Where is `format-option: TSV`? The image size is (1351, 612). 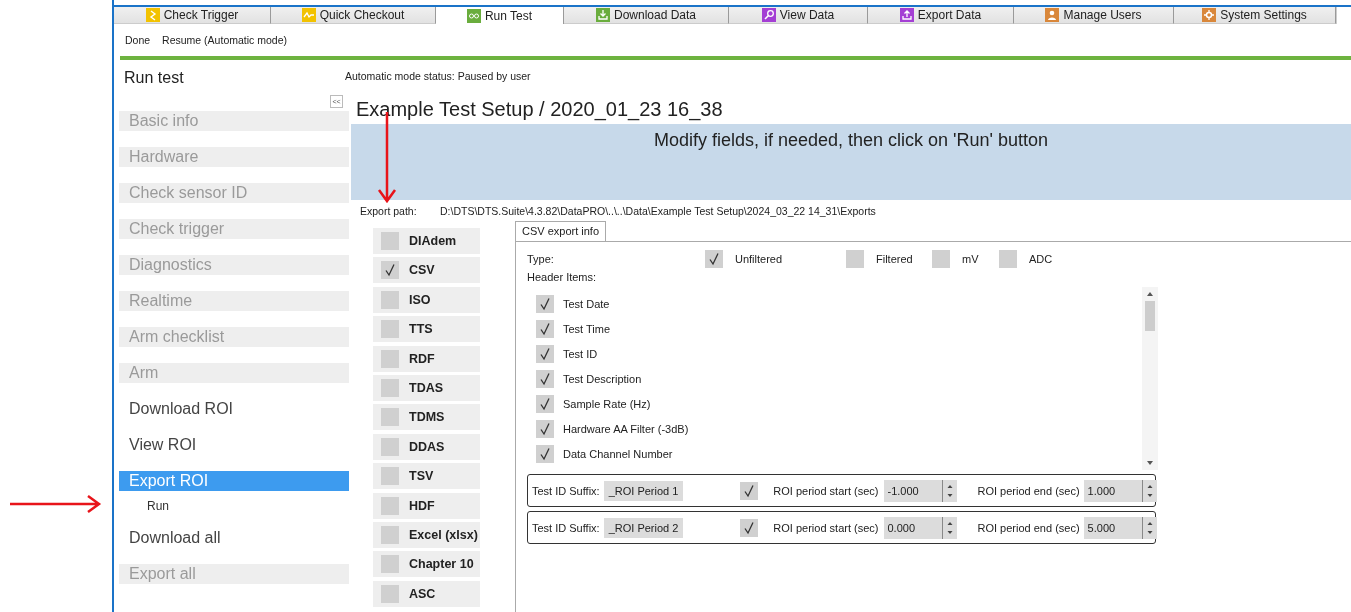
format-option: TSV is located at coordinates (426, 476).